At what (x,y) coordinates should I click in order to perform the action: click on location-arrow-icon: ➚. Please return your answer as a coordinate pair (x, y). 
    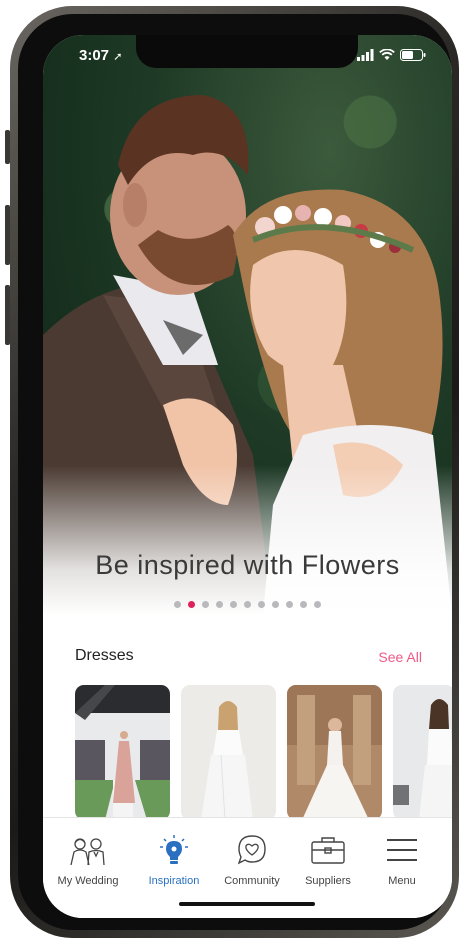
    Looking at the image, I should click on (118, 57).